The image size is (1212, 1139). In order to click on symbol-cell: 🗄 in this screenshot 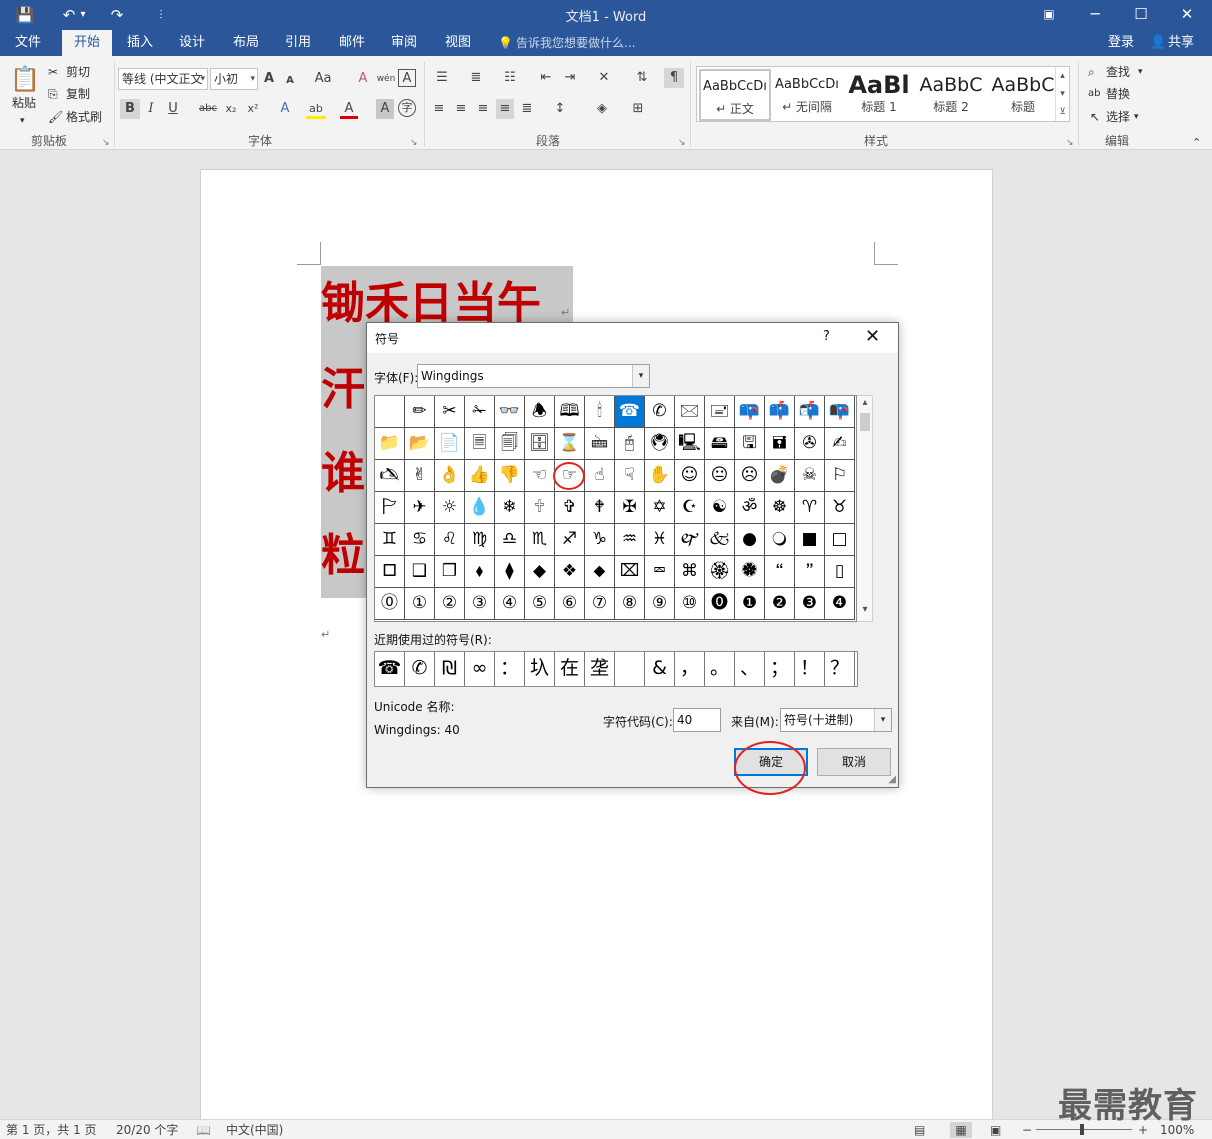, I will do `click(540, 444)`.